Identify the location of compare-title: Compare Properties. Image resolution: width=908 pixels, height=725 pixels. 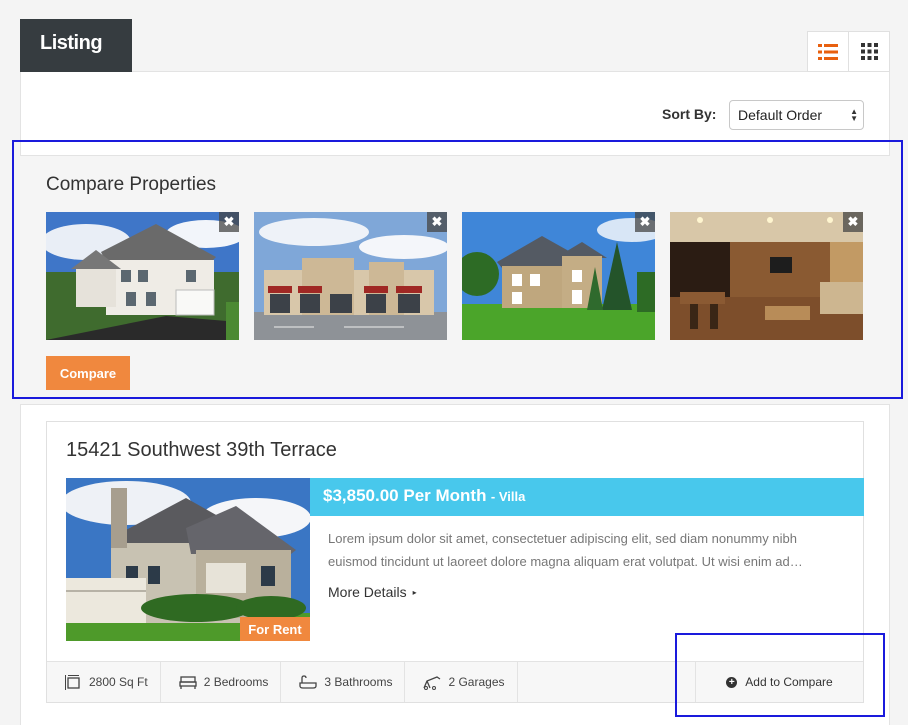
(131, 184).